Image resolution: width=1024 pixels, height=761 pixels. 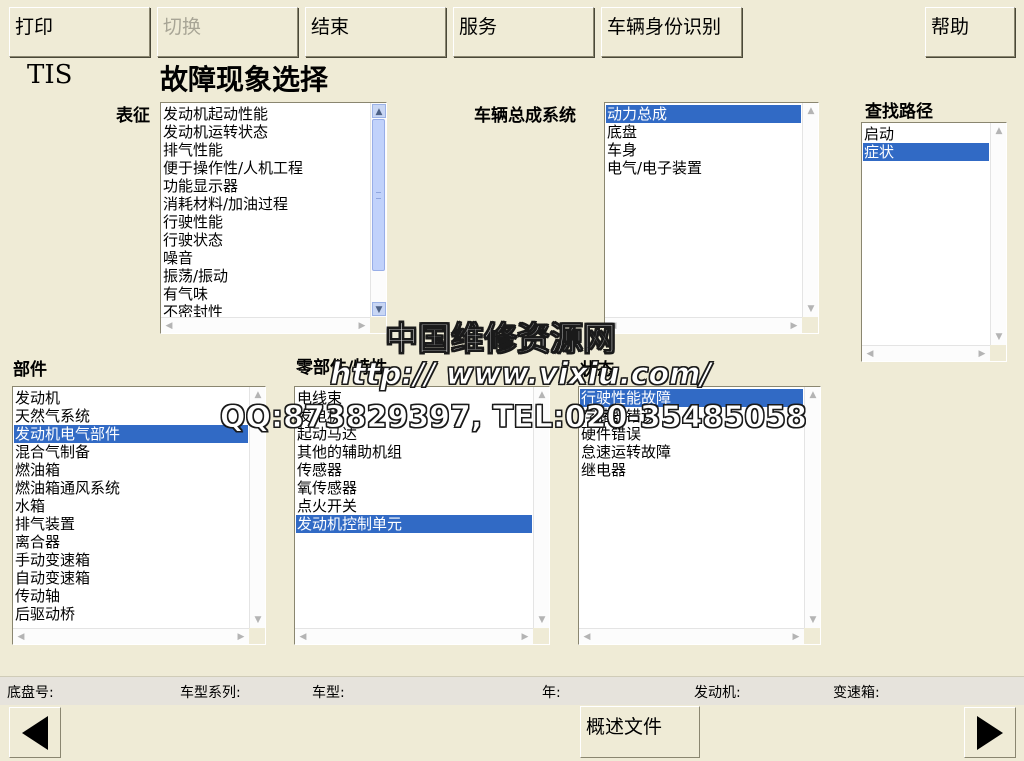 I want to click on arrow-left-icon, so click(x=35, y=733).